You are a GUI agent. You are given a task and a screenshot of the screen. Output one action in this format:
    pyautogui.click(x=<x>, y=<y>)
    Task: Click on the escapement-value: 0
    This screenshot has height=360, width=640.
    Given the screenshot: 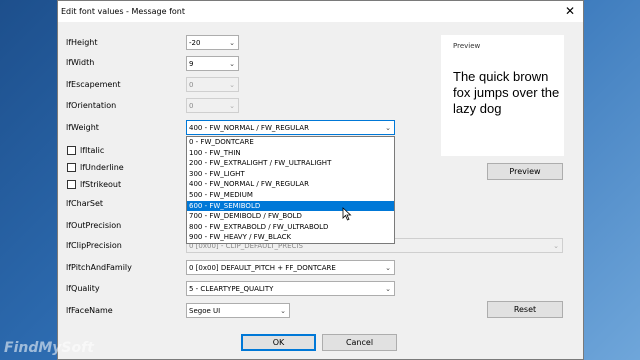 What is the action you would take?
    pyautogui.click(x=191, y=85)
    